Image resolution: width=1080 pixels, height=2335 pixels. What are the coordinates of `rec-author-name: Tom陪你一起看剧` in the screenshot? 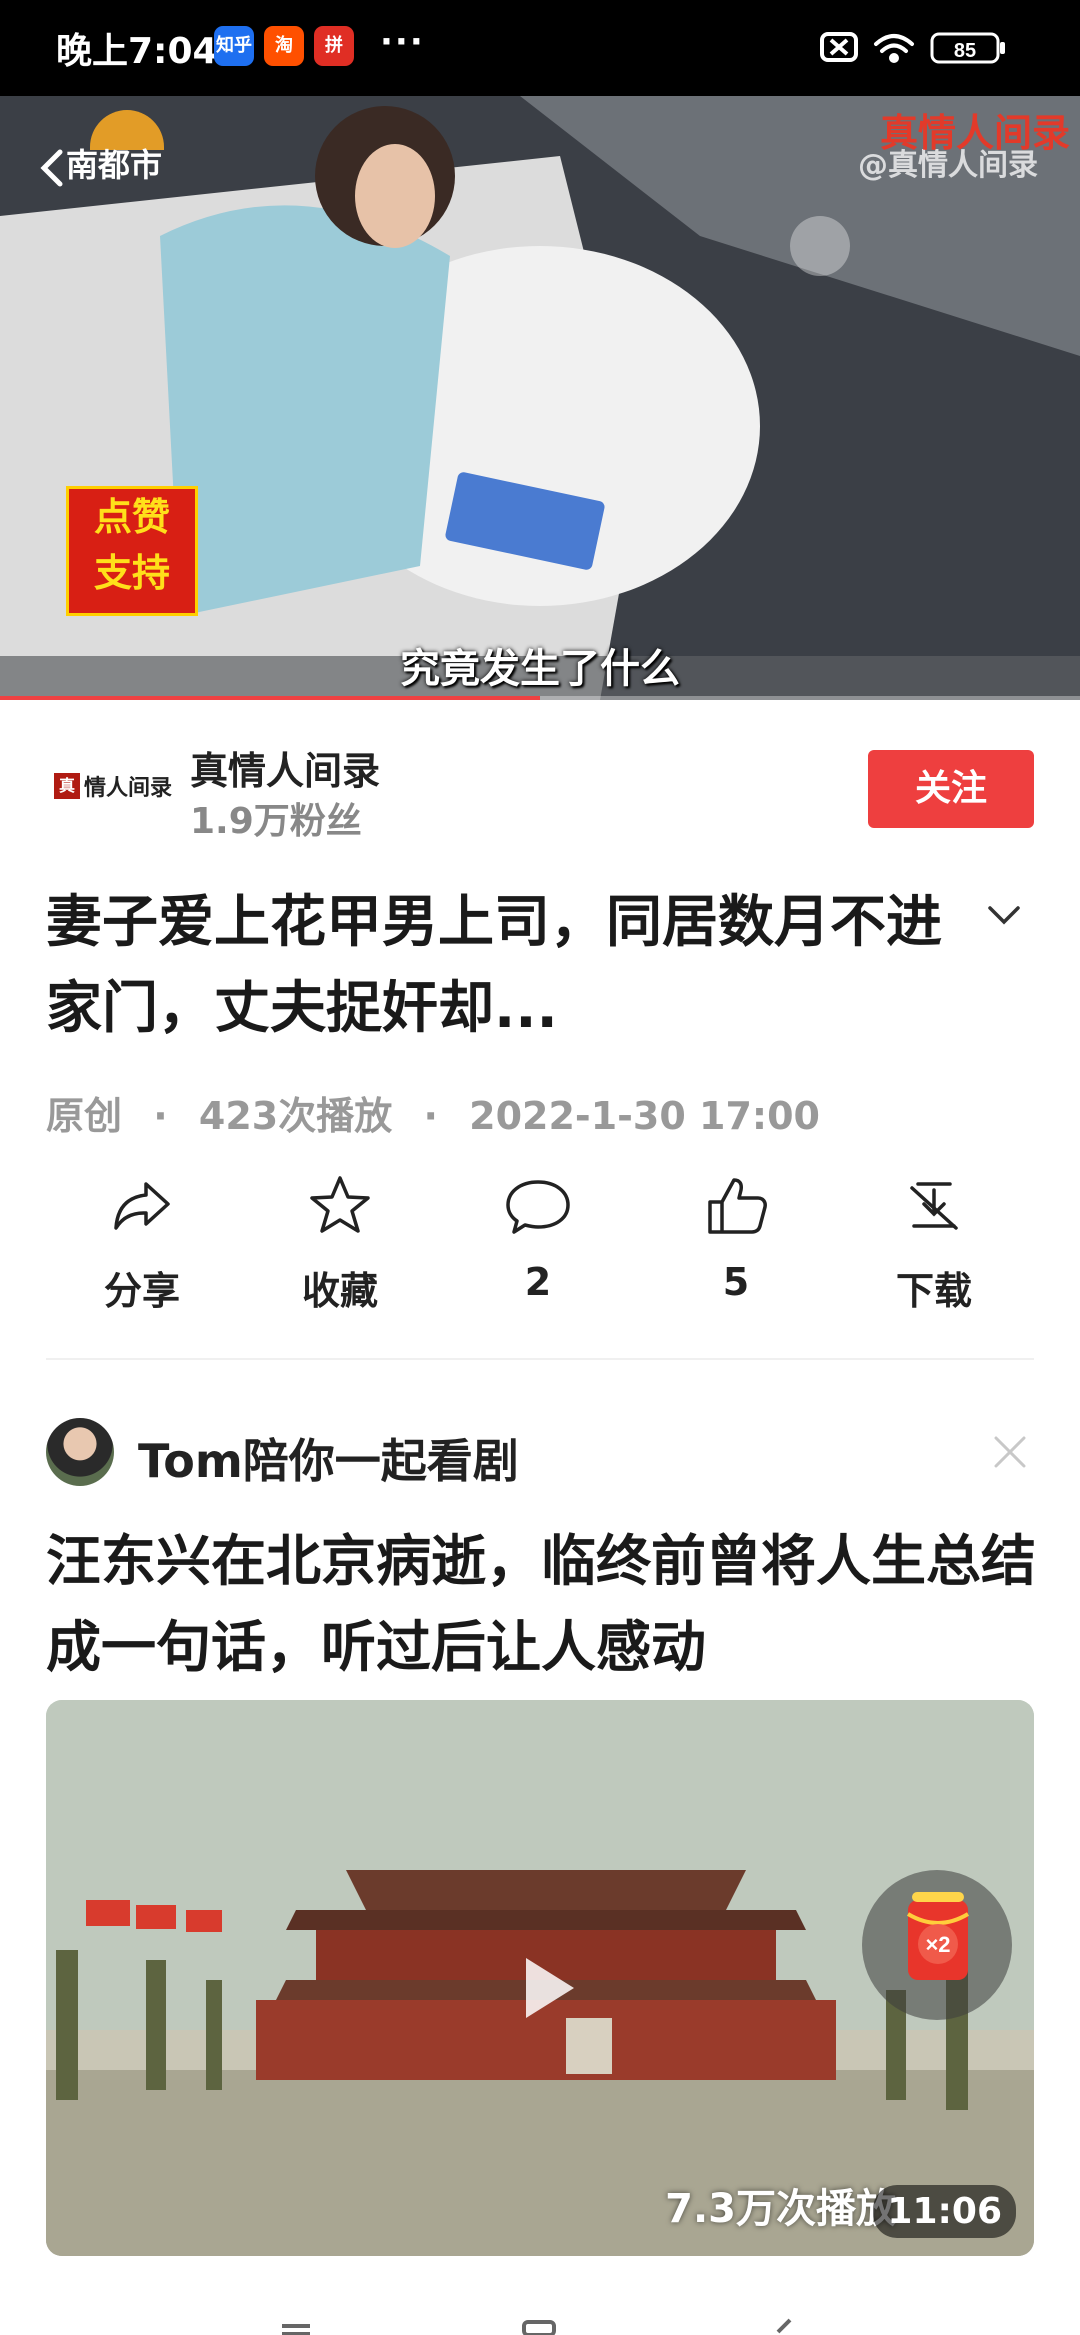 It's located at (328, 1458).